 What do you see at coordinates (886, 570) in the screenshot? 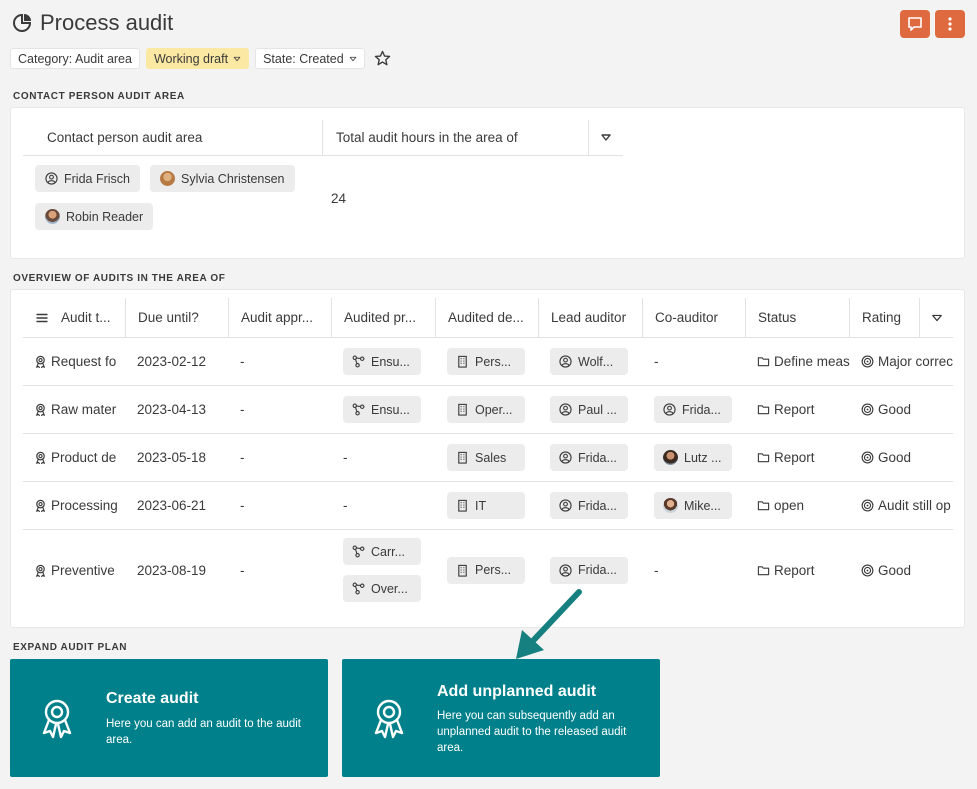
I see `rating: Good` at bounding box center [886, 570].